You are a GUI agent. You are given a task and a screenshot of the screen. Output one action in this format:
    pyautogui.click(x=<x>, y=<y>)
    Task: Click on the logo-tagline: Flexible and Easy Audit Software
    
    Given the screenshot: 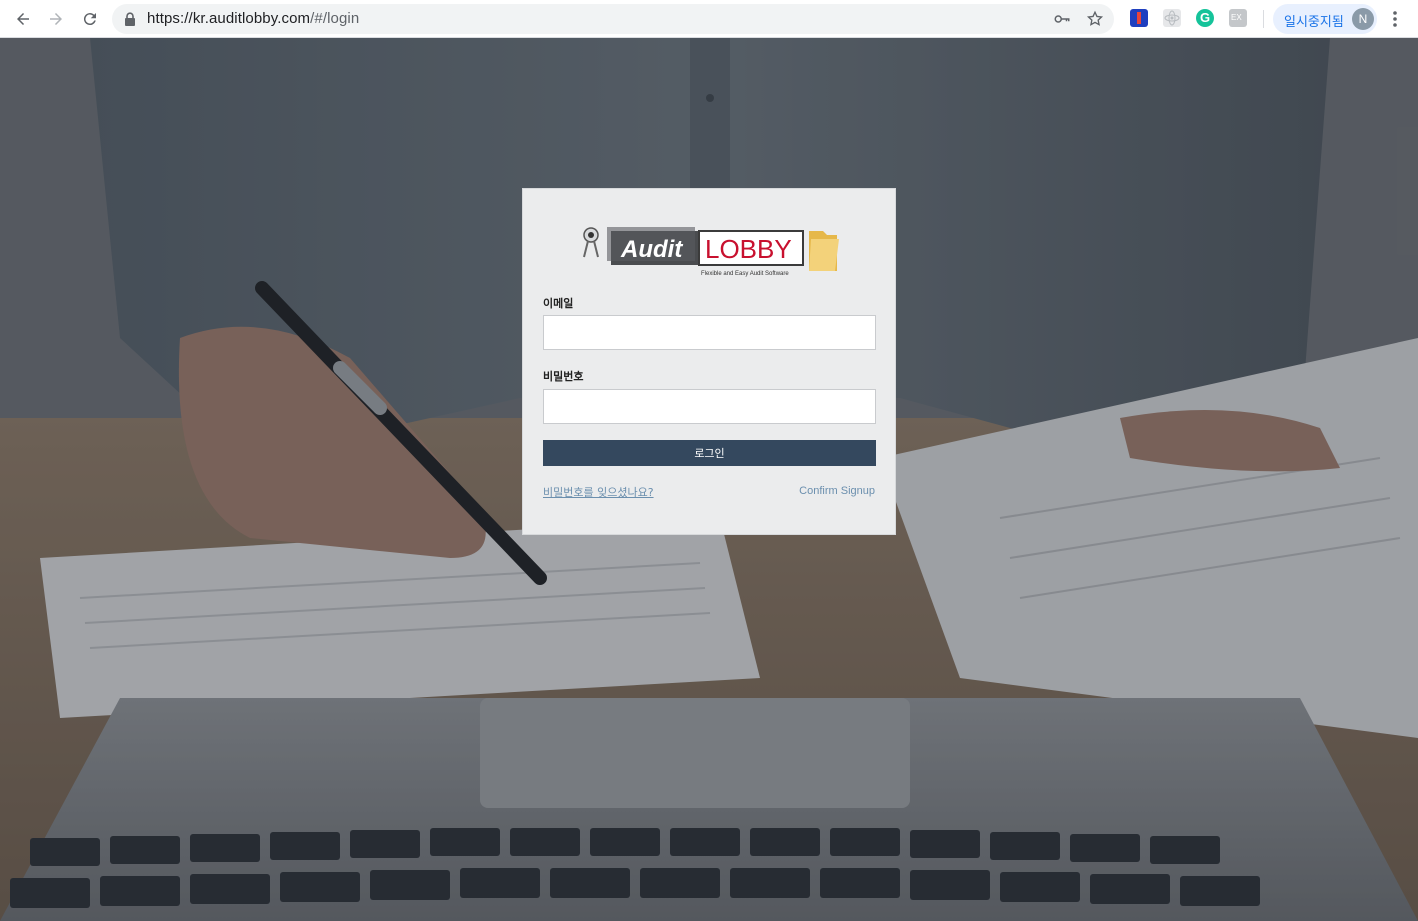 What is the action you would take?
    pyautogui.click(x=745, y=274)
    